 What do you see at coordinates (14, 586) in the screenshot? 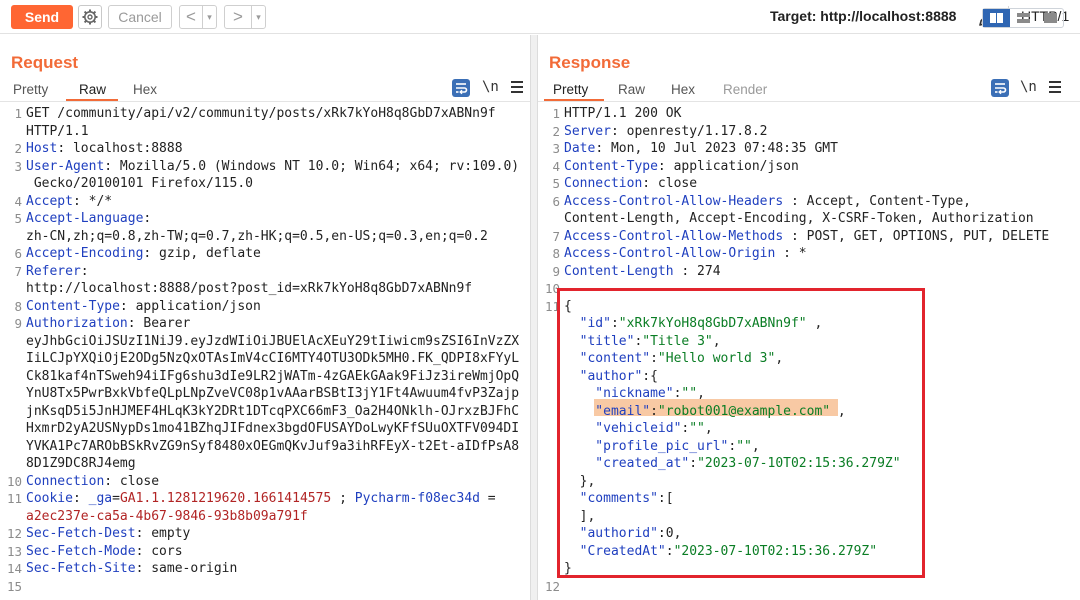
I see `line-number: 15` at bounding box center [14, 586].